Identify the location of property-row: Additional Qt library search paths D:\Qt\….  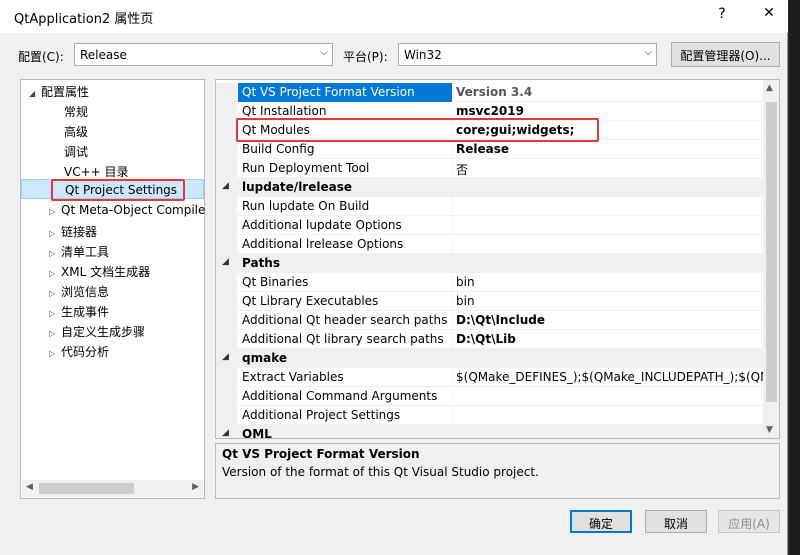
(490, 339).